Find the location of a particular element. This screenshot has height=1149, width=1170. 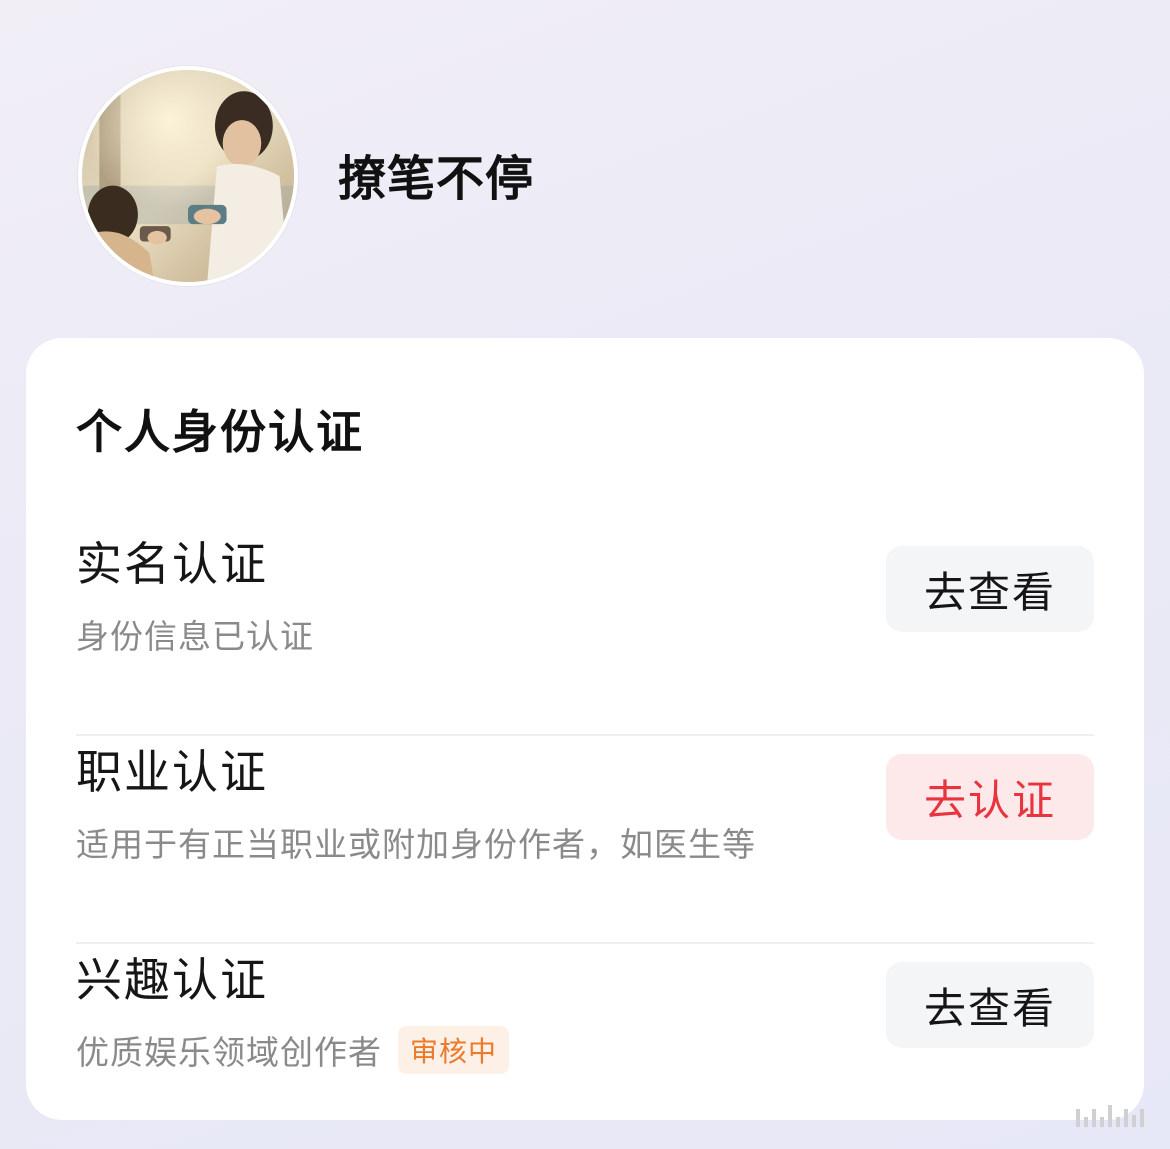

profile-header: 撩笔不停 is located at coordinates (306, 176).